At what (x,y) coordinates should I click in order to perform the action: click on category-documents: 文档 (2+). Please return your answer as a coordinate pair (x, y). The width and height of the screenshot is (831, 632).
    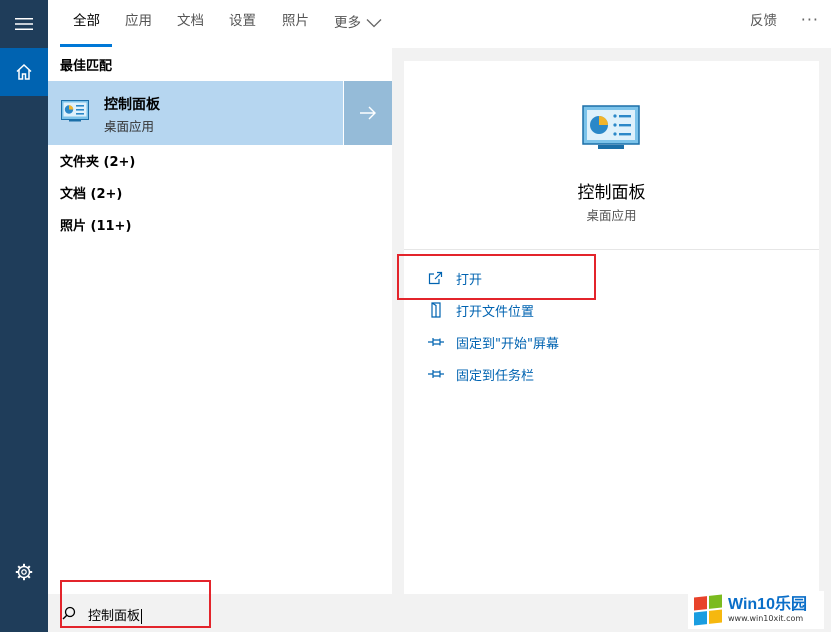
    Looking at the image, I should click on (91, 192).